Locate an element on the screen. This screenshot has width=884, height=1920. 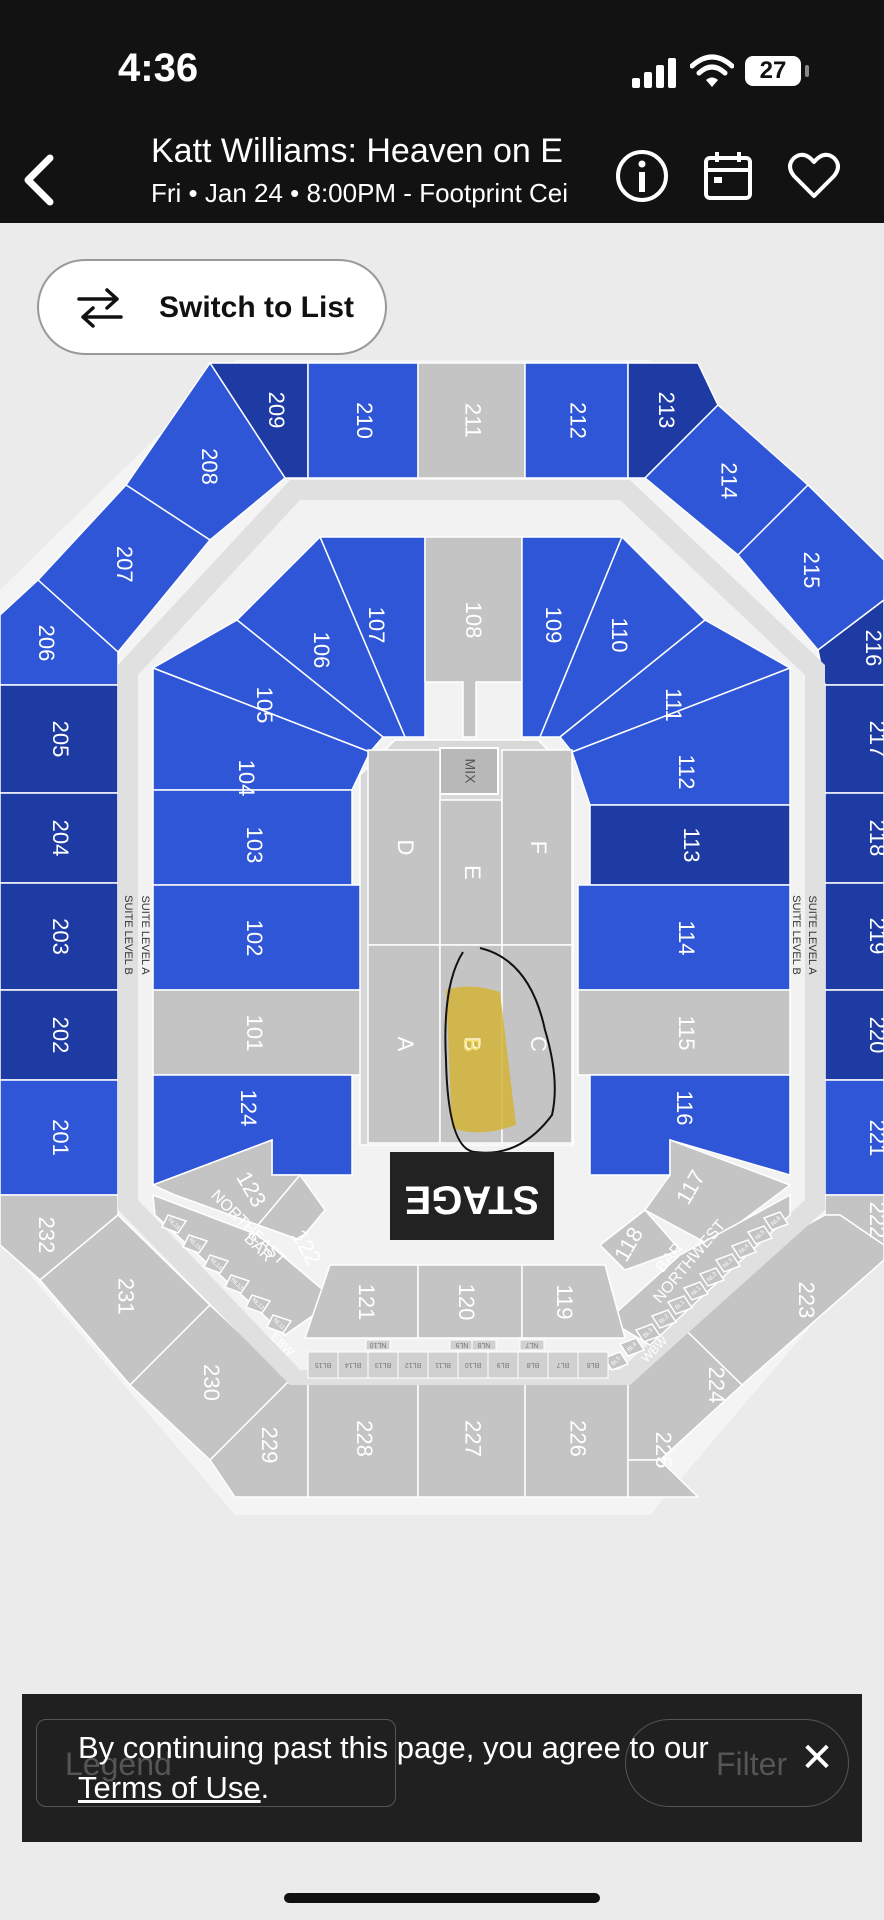
box-label-BL14: BL14 is located at coordinates (353, 1364).